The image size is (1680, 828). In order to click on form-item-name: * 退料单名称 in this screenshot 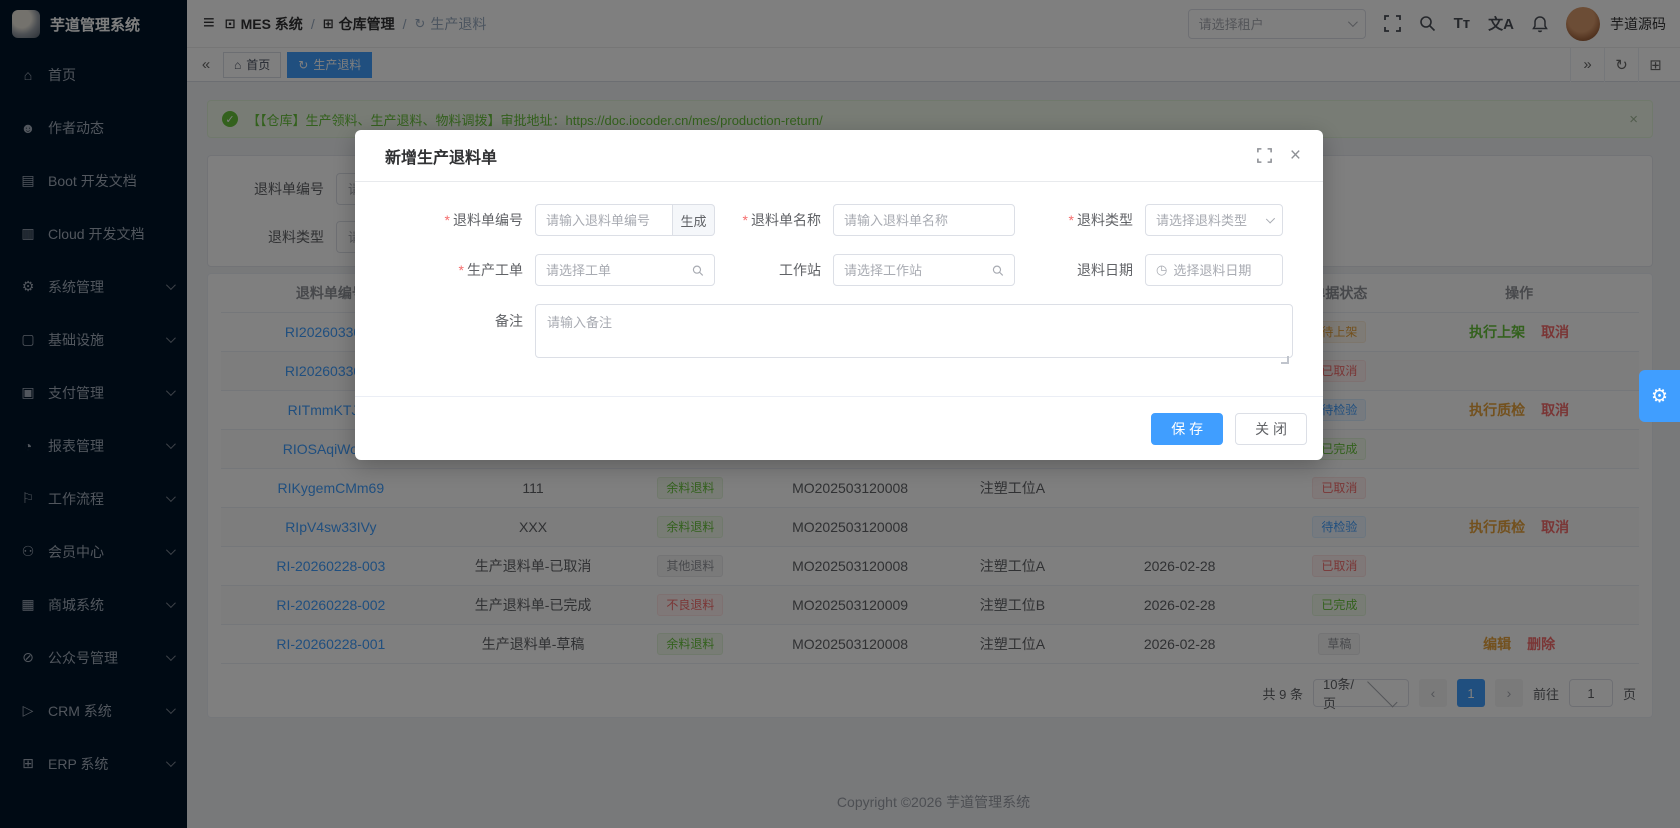, I will do `click(865, 220)`.